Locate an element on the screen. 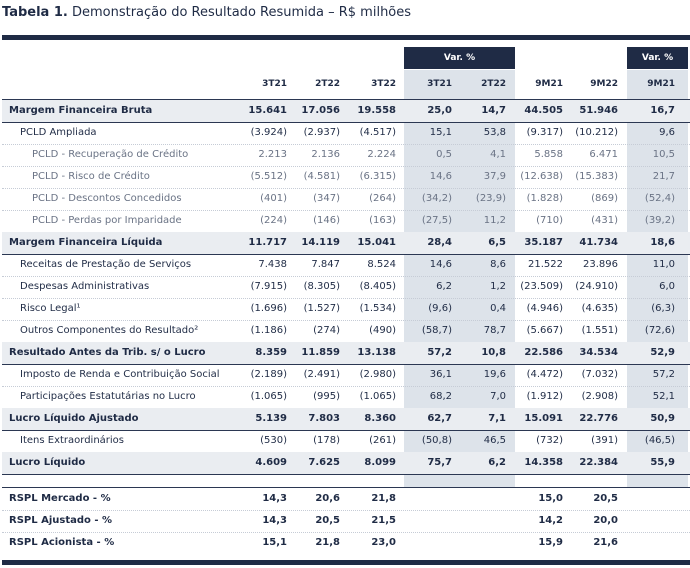 Image resolution: width=690 pixels, height=568 pixels. cell-value: (4.581) is located at coordinates (321, 176).